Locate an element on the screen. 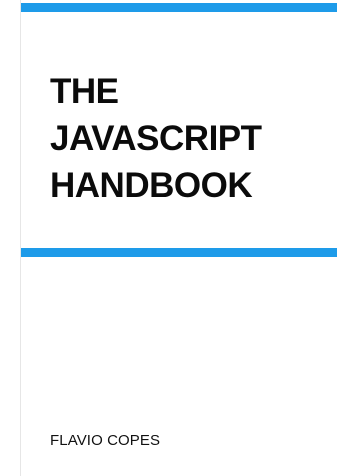 Image resolution: width=337 pixels, height=476 pixels. top-accent-bar is located at coordinates (179, 7).